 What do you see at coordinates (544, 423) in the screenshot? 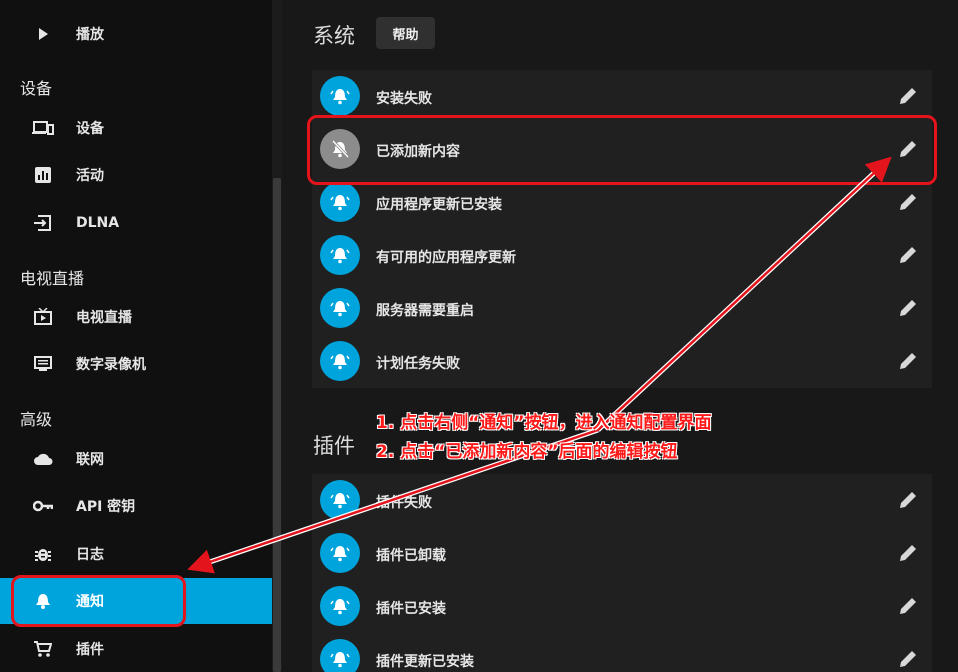
I see `annotation-step-1: 1. 点击右侧“通知”按钮，进入通知配置界面` at bounding box center [544, 423].